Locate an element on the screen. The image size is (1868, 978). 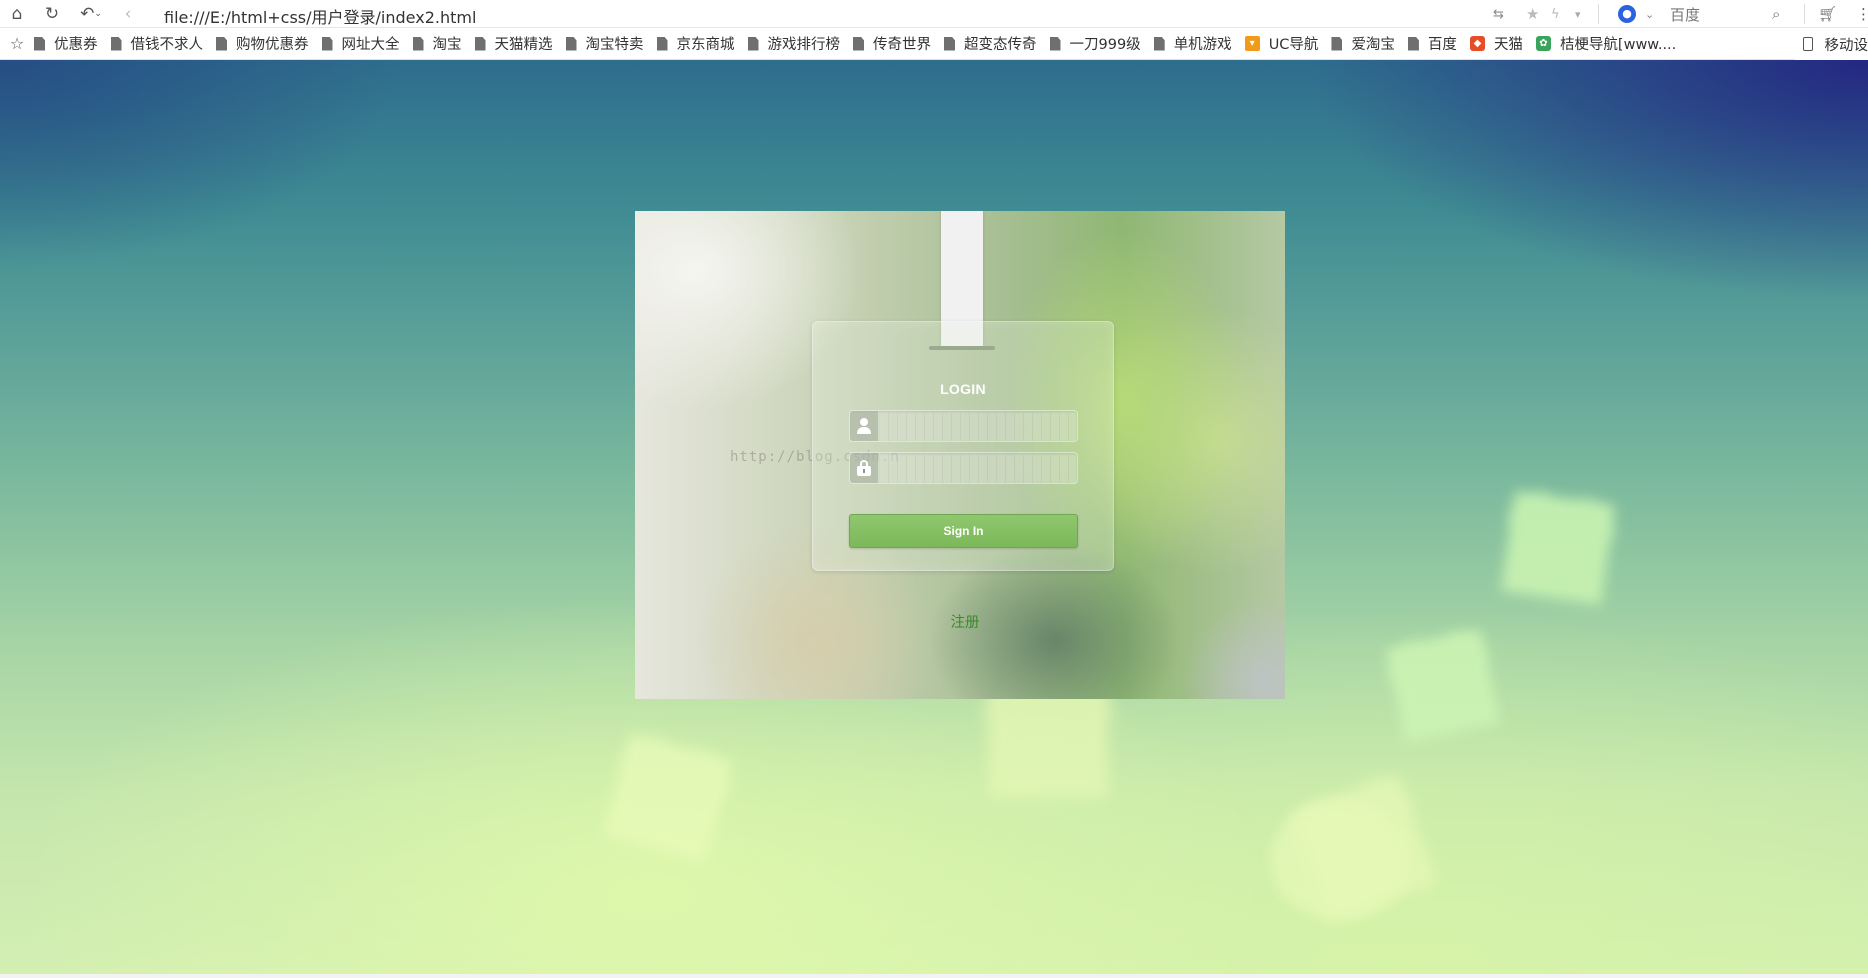
search-engine-label: 百度 is located at coordinates (1685, 14).